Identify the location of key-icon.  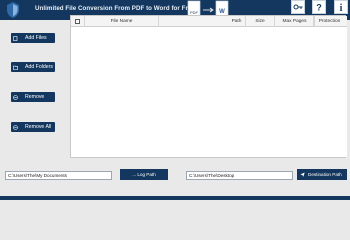
(298, 7).